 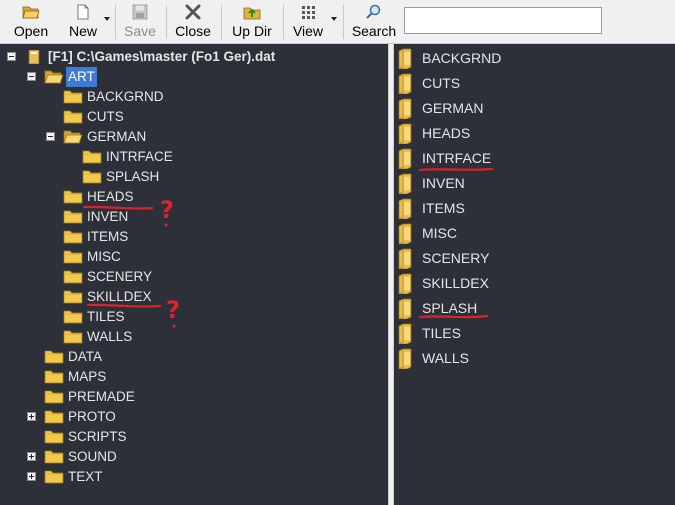 I want to click on open-label: Open, so click(x=31, y=31).